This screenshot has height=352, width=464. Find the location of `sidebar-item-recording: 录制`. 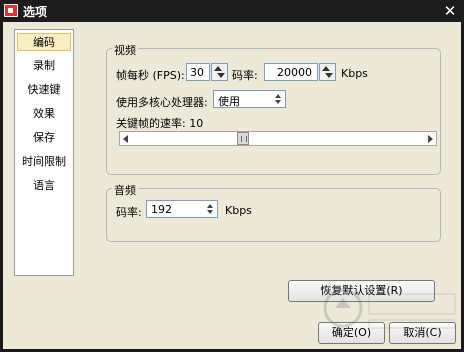

sidebar-item-recording: 录制 is located at coordinates (44, 66).